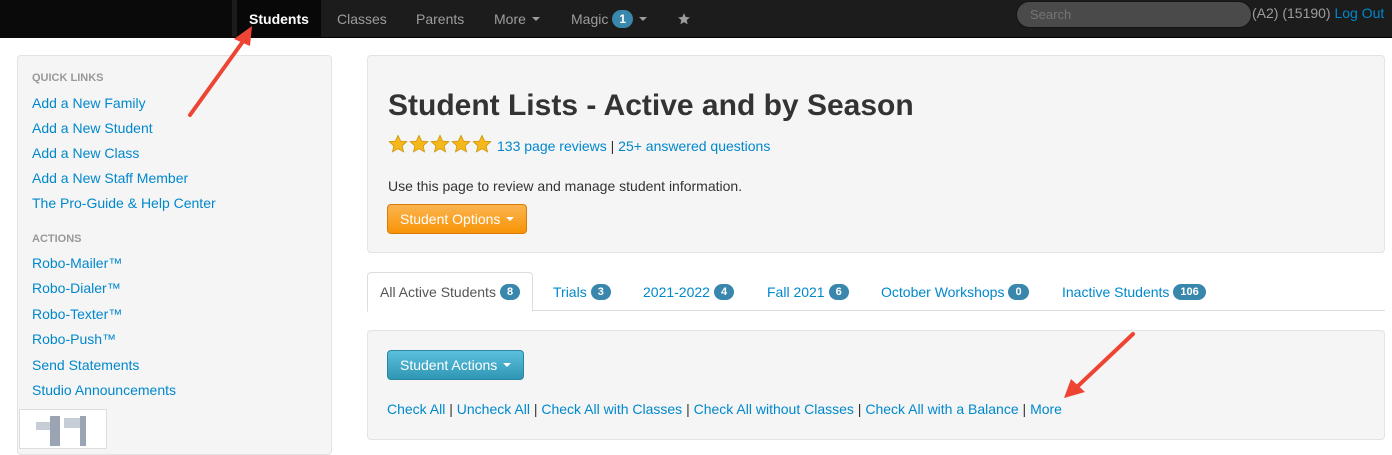  Describe the element at coordinates (85, 365) in the screenshot. I see `sidebar-link-send-statements: Send Statements` at that location.